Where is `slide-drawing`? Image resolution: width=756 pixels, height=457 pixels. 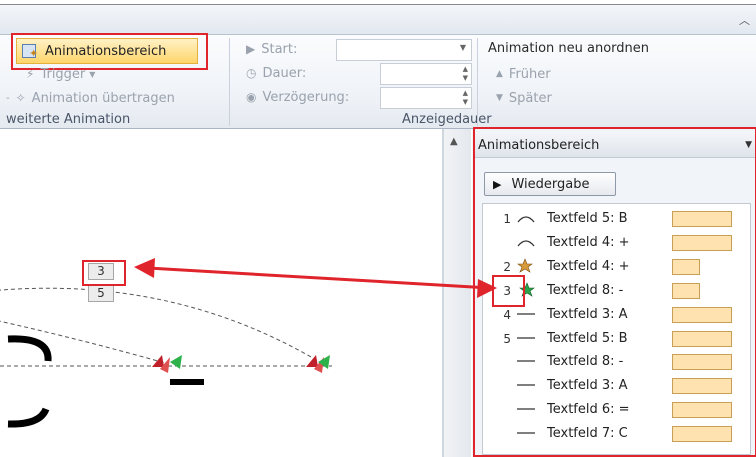 slide-drawing is located at coordinates (166, 357).